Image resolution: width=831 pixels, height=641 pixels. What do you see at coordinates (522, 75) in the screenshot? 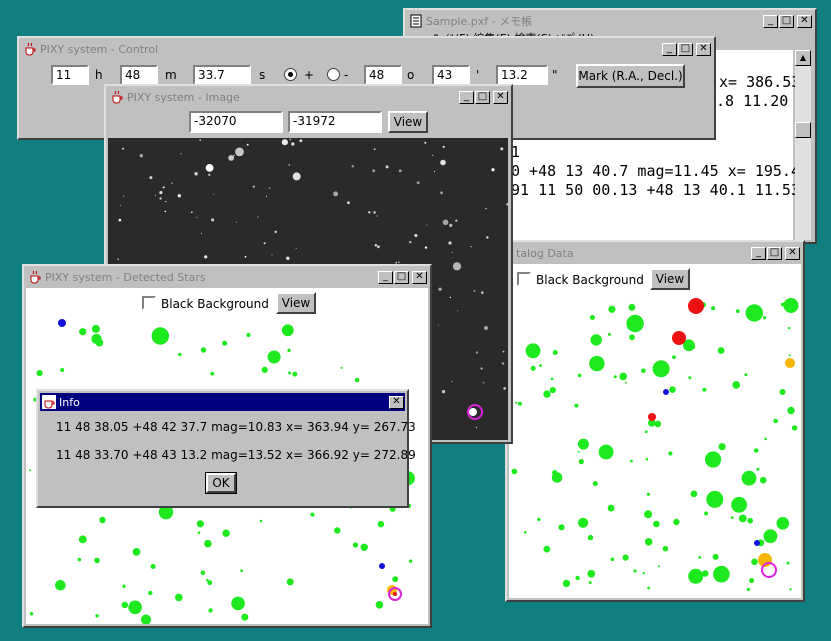
I see `dec-seconds-input: 13.2` at bounding box center [522, 75].